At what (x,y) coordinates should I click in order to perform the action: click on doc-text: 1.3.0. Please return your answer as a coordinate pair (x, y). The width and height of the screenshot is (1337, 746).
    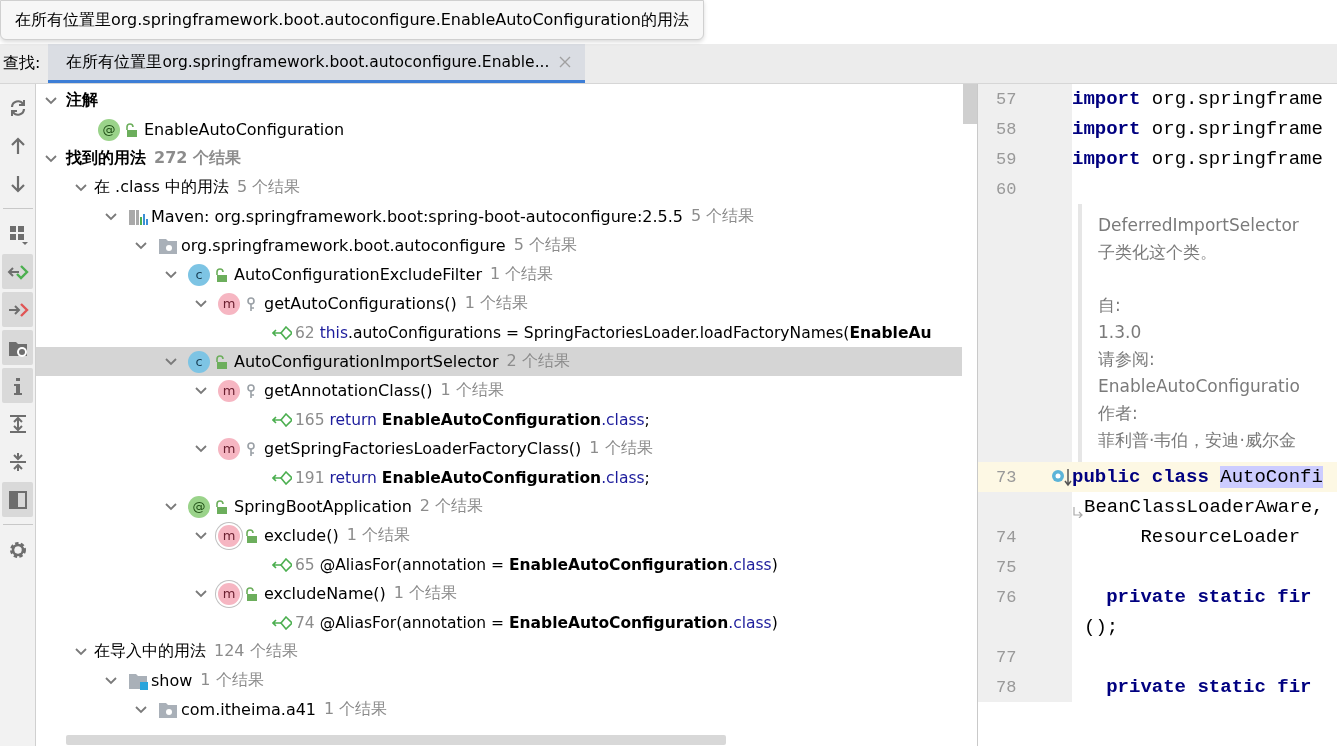
    Looking at the image, I should click on (1120, 332).